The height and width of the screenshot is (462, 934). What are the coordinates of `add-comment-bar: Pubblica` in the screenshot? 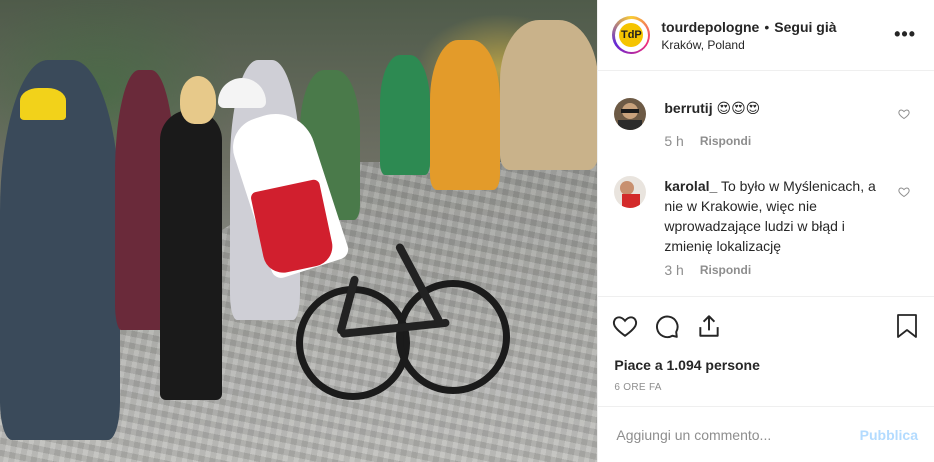 It's located at (766, 434).